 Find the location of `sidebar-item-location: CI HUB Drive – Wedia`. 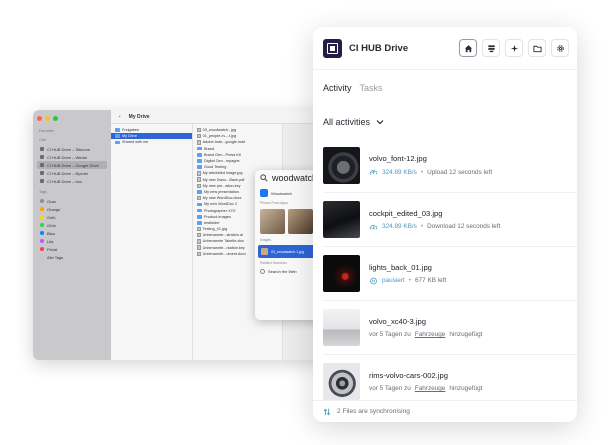

sidebar-item-location: CI HUB Drive – Wedia is located at coordinates (72, 157).